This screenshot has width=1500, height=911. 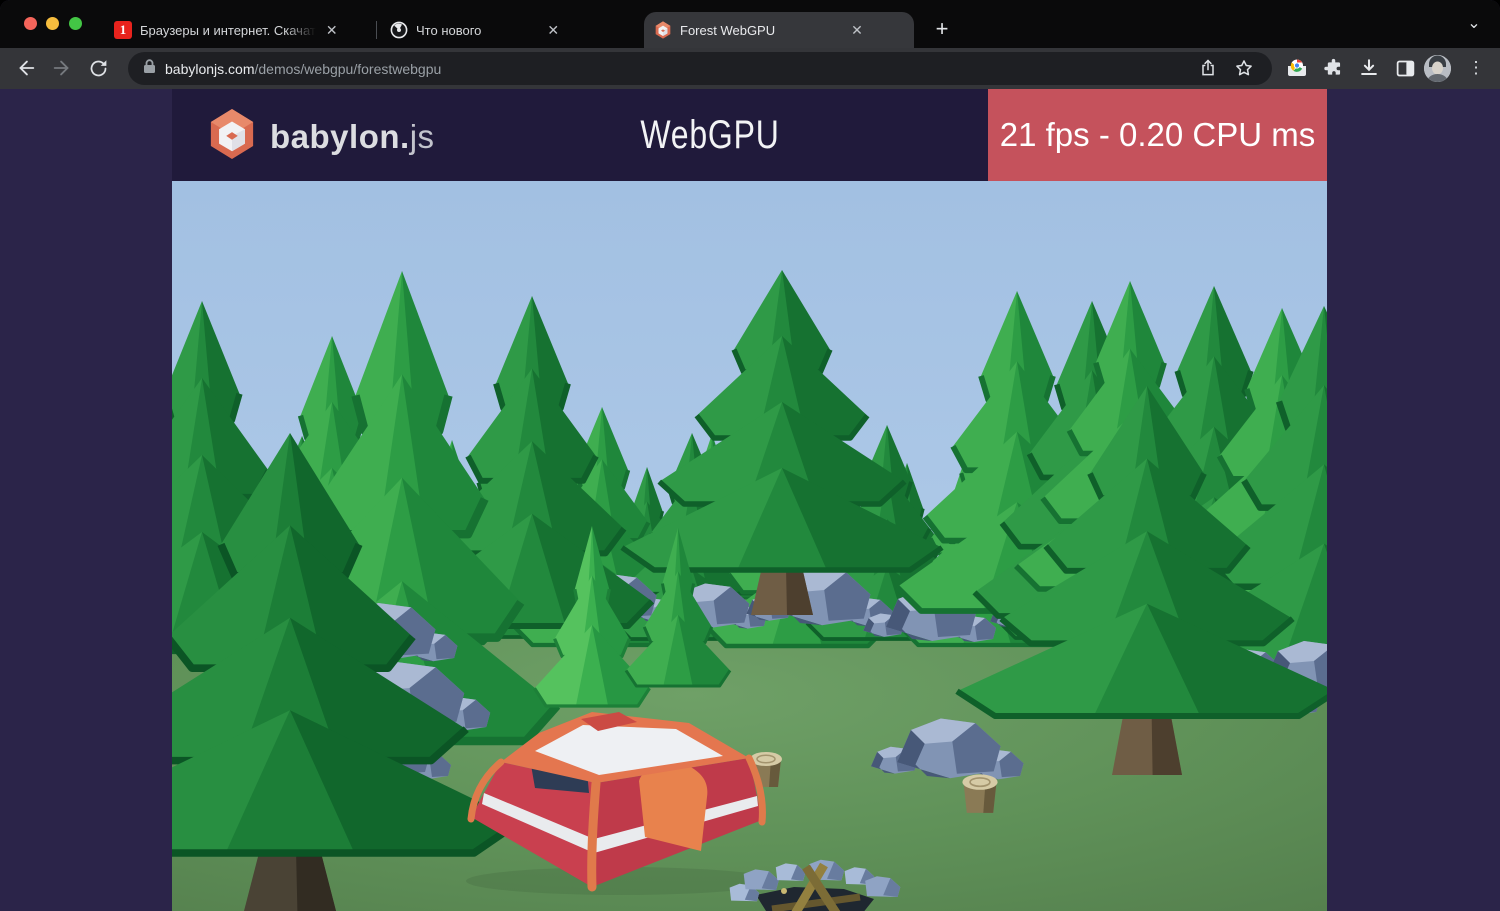 I want to click on tab-divider, so click(x=376, y=30).